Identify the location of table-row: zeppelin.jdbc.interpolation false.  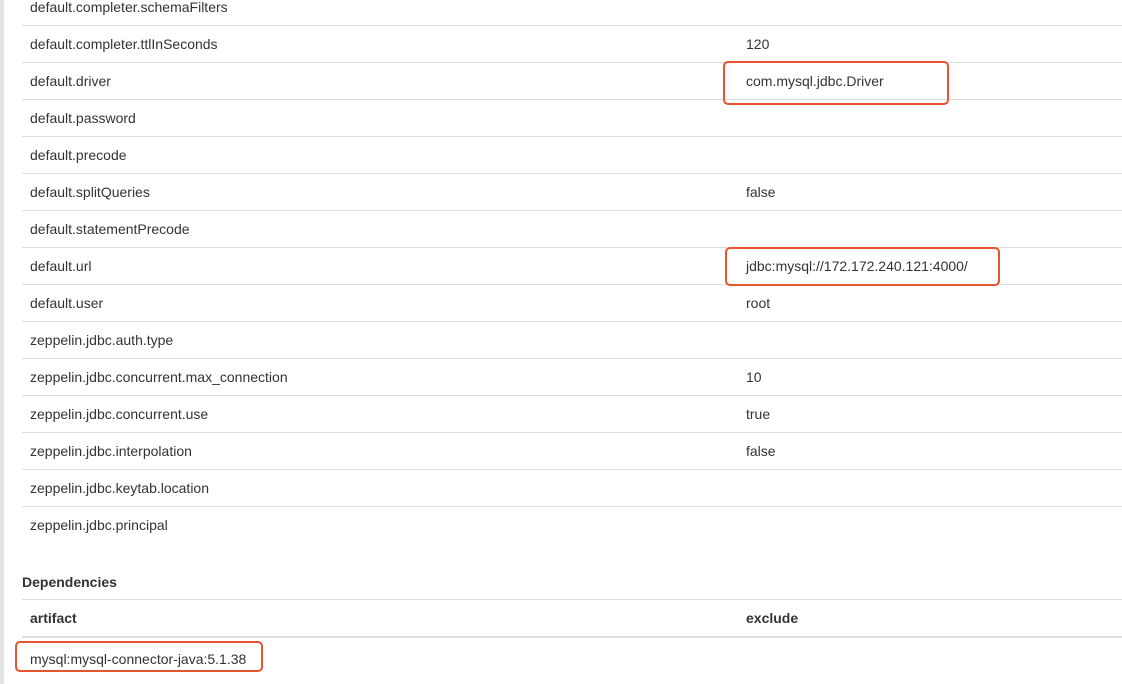
(572, 451).